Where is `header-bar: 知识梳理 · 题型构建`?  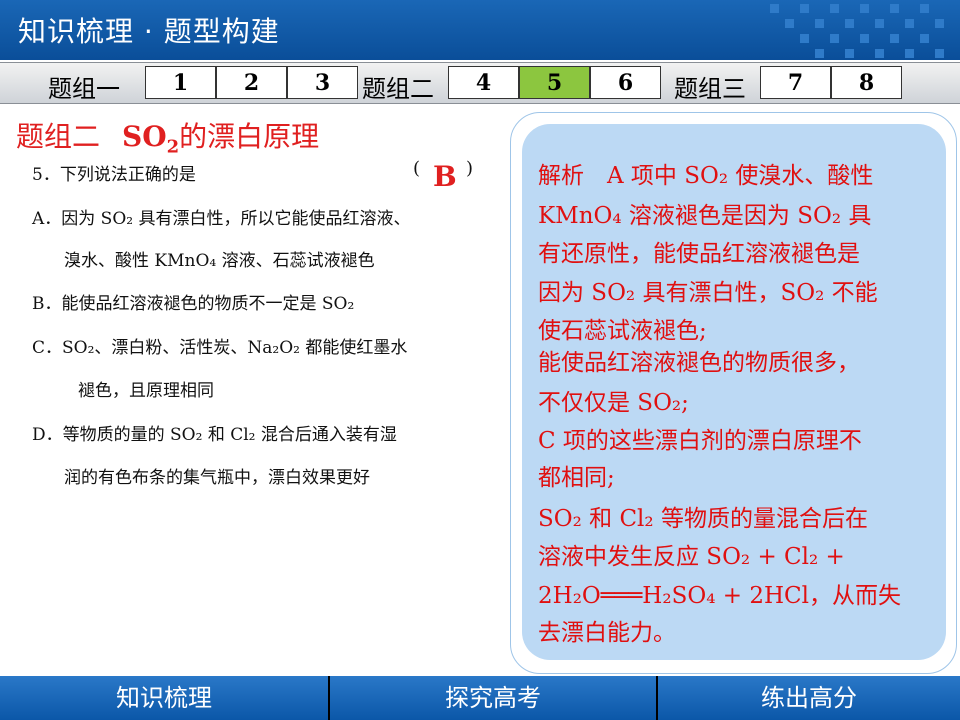
header-bar: 知识梳理 · 题型构建 is located at coordinates (480, 30).